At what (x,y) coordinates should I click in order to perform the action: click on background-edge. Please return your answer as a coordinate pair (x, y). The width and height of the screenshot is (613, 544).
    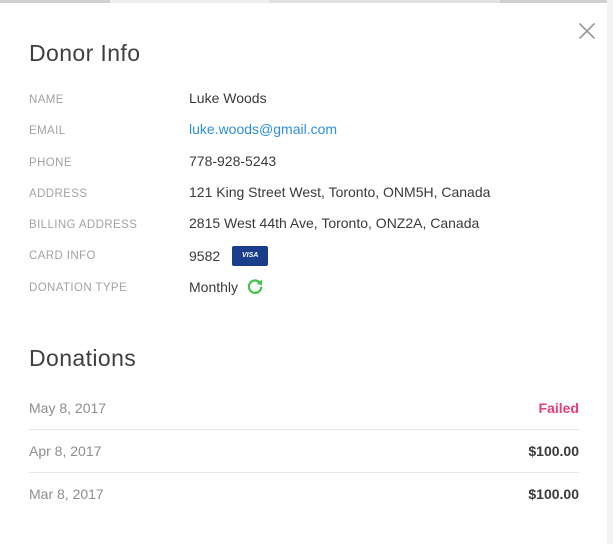
    Looking at the image, I should click on (610, 272).